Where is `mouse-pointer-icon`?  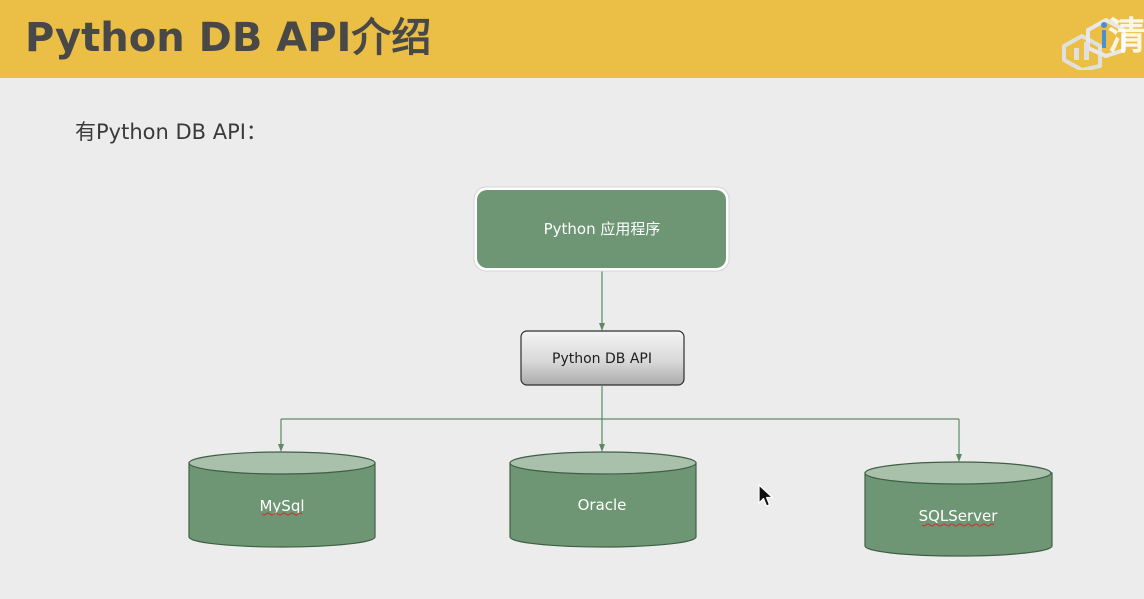
mouse-pointer-icon is located at coordinates (766, 495).